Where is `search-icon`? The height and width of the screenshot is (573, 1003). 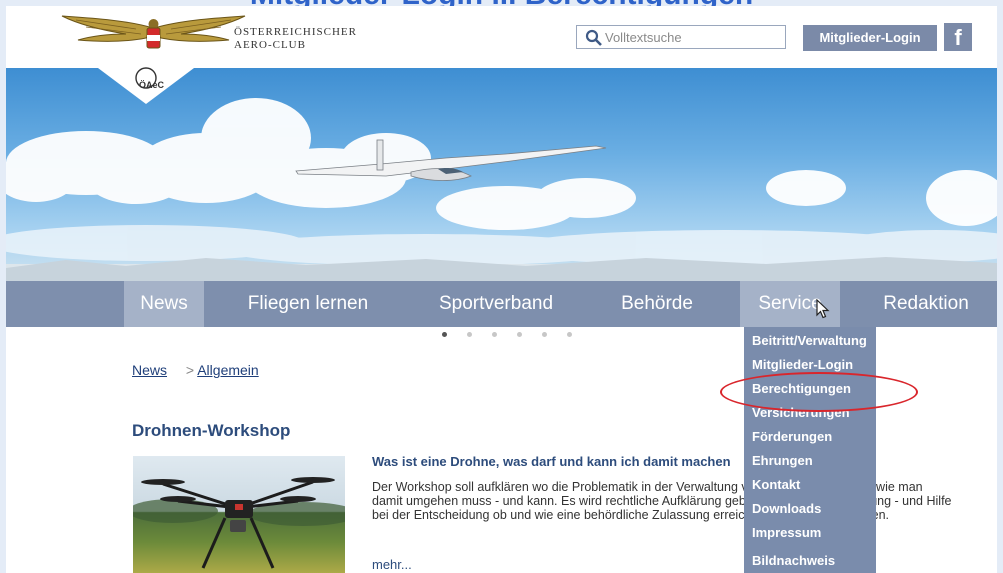
search-icon is located at coordinates (593, 37).